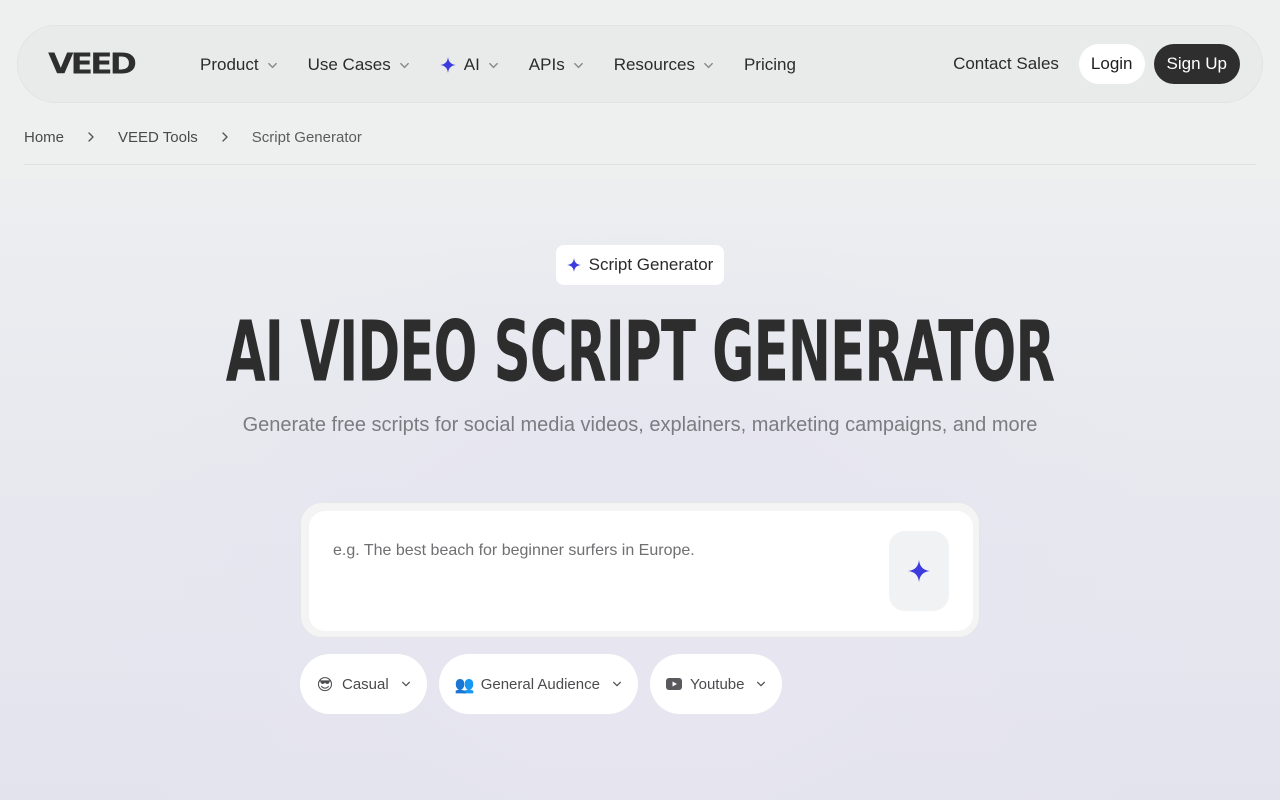  Describe the element at coordinates (464, 684) in the screenshot. I see `people-emoji-icon: 👥` at that location.